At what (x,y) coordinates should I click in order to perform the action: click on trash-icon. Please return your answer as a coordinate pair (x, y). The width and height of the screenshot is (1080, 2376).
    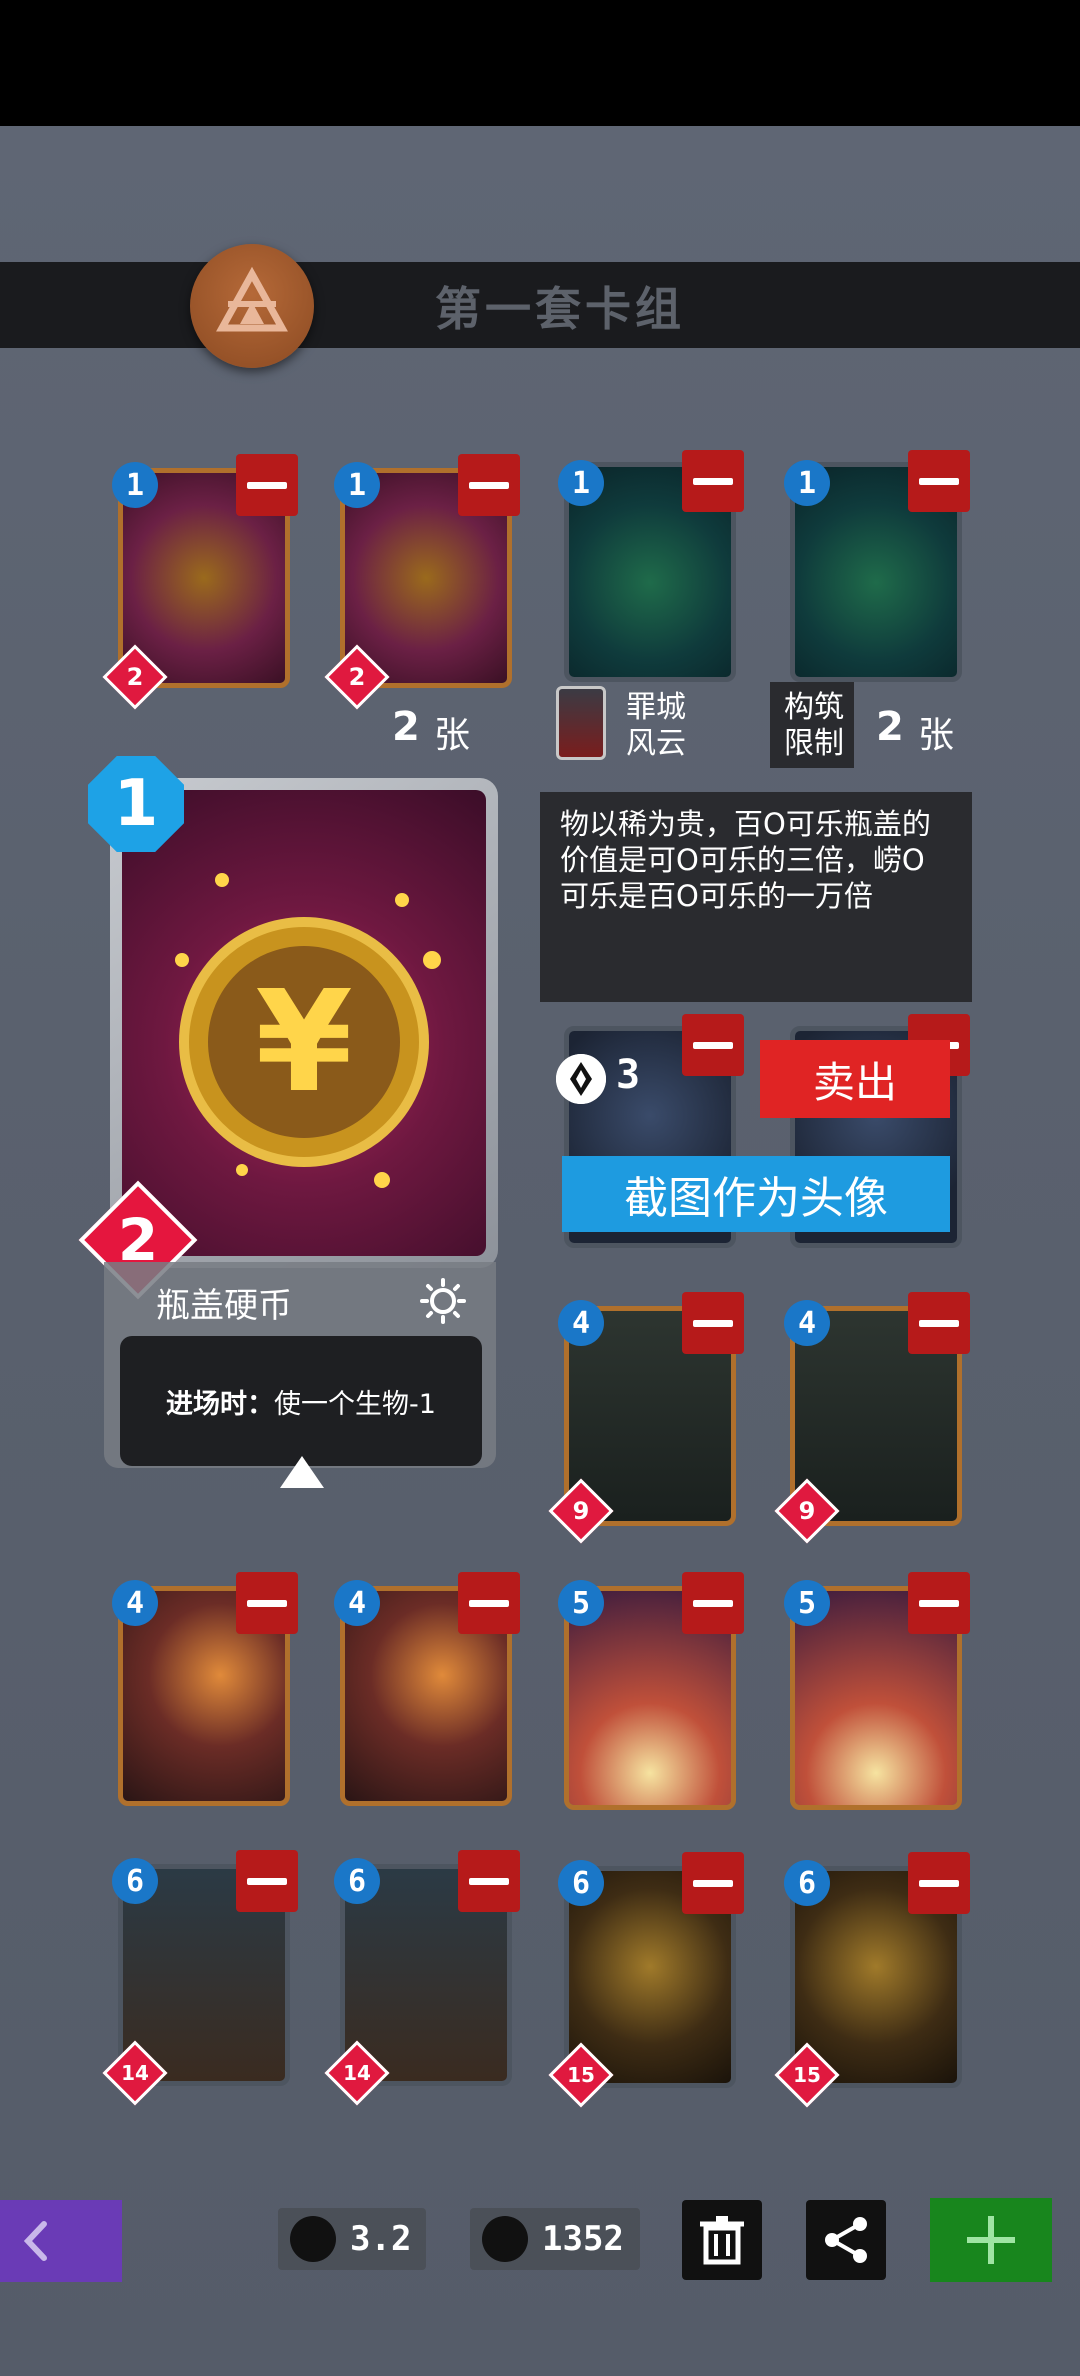
    Looking at the image, I should click on (722, 2240).